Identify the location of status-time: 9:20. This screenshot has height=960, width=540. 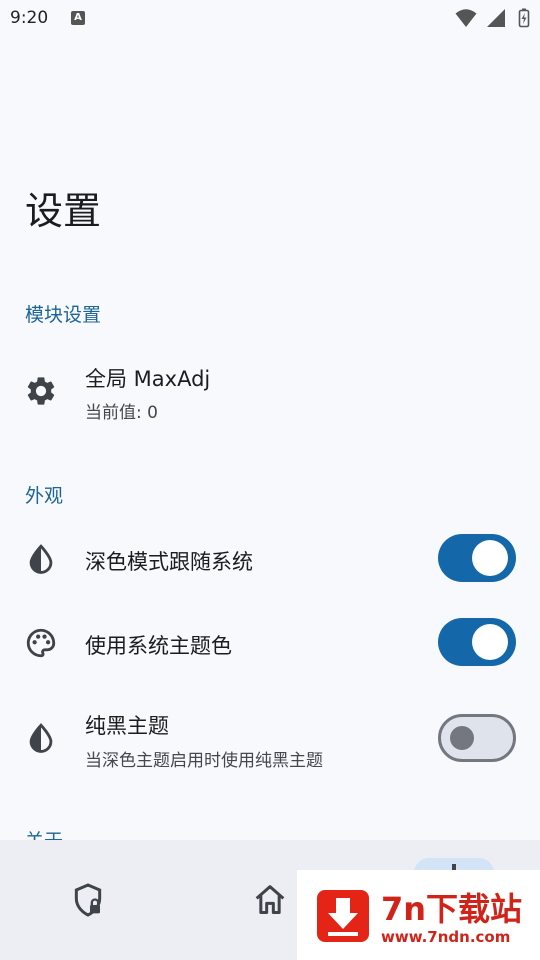
(29, 18).